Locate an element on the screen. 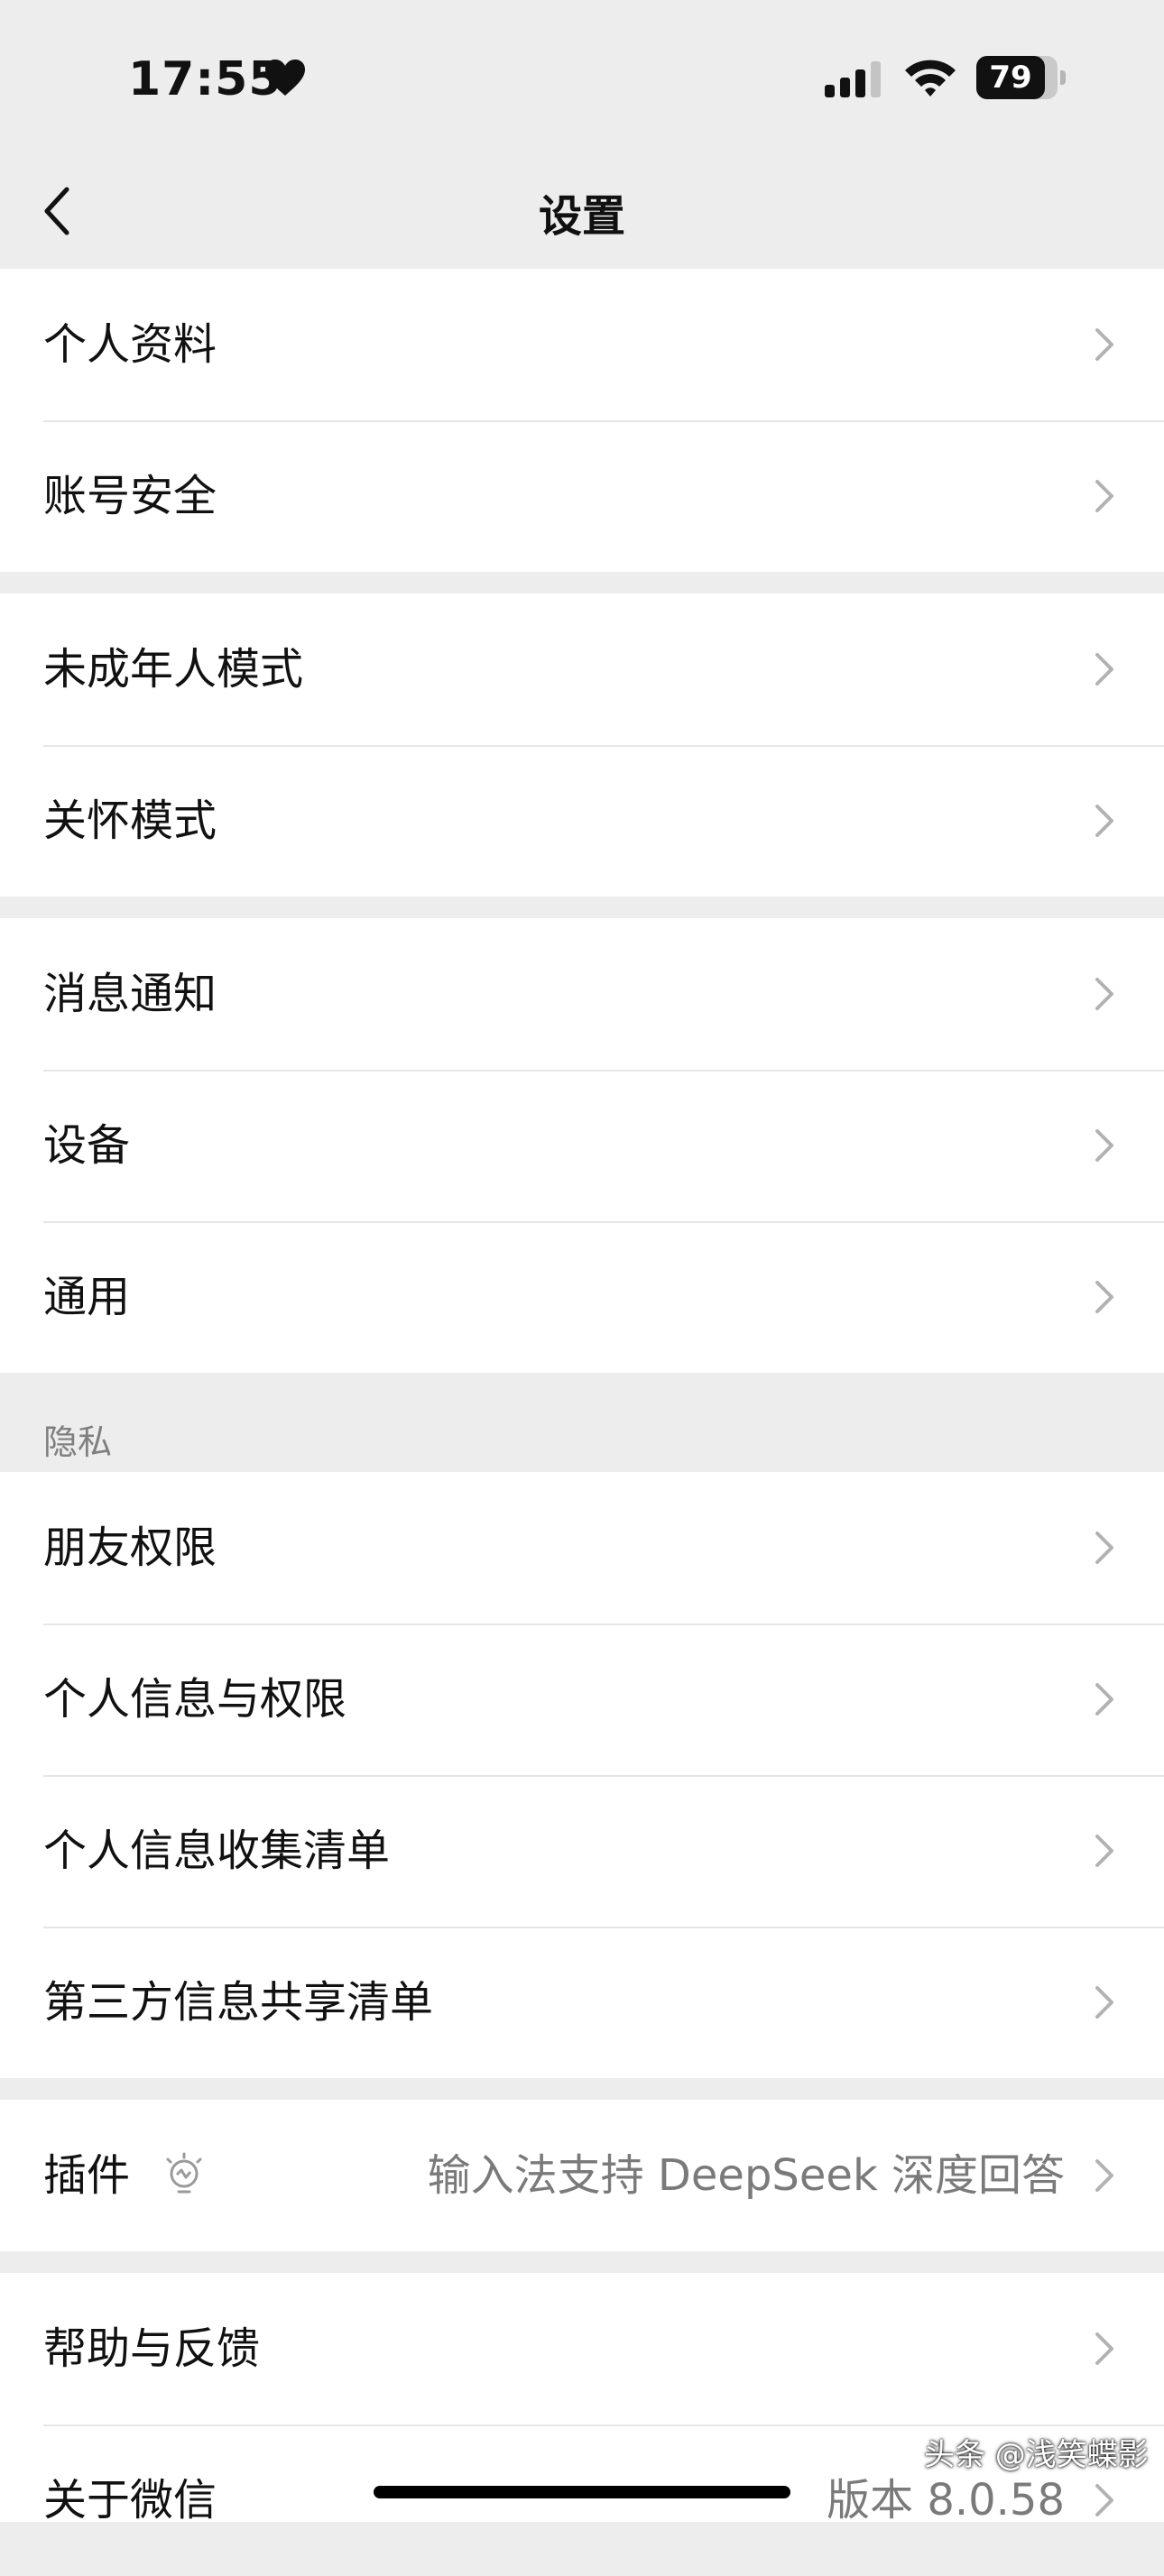 This screenshot has height=2576, width=1164. settings-group-help: 帮助与反馈 关于微信 版本 8.0.58 is located at coordinates (582, 2399).